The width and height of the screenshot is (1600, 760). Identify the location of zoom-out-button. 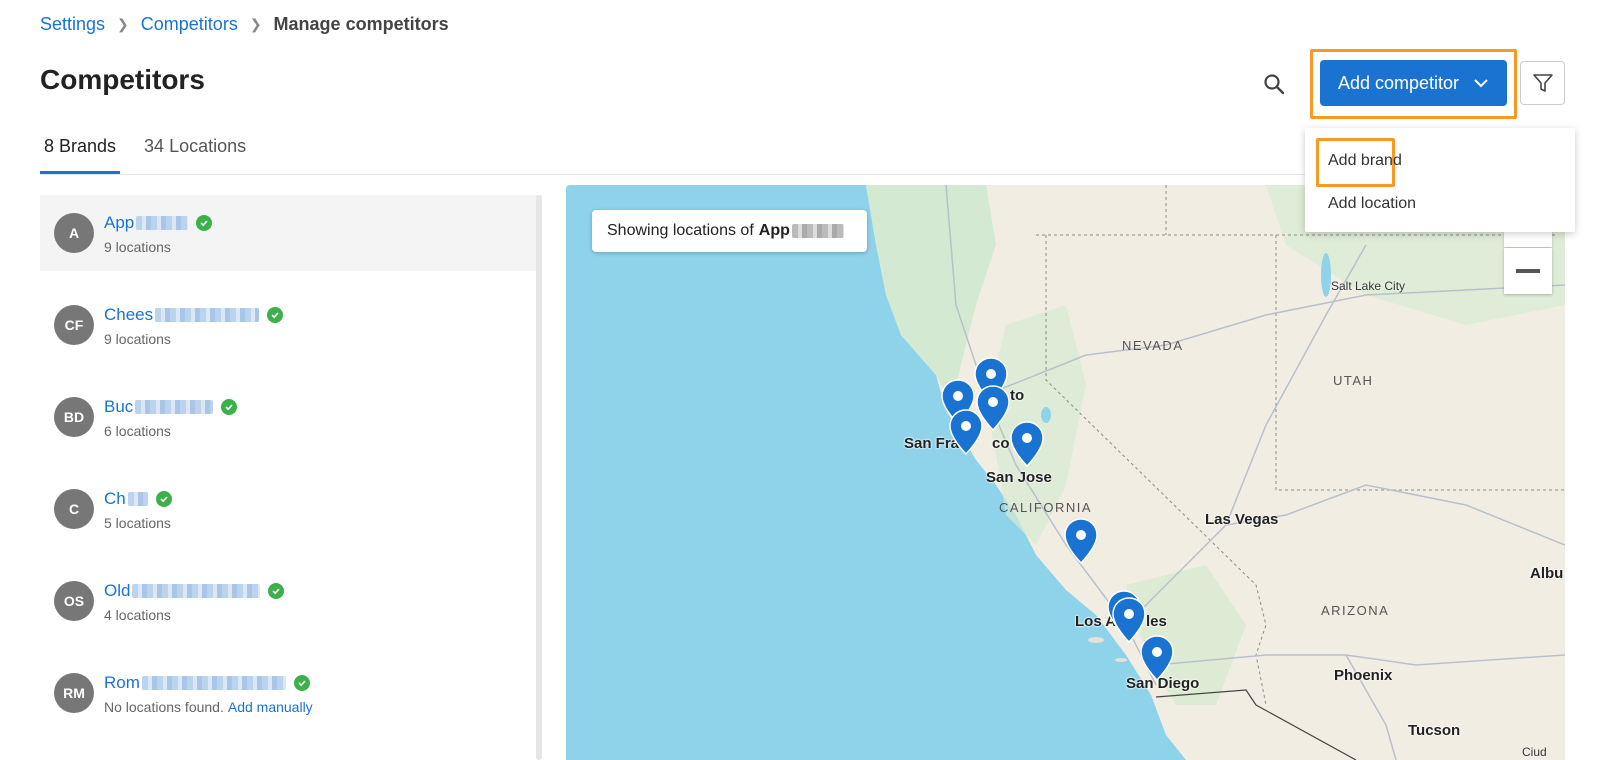
(1528, 271).